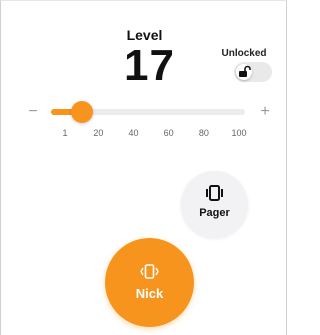 This screenshot has height=335, width=320. Describe the element at coordinates (168, 133) in the screenshot. I see `slider-tick-label: 60` at that location.